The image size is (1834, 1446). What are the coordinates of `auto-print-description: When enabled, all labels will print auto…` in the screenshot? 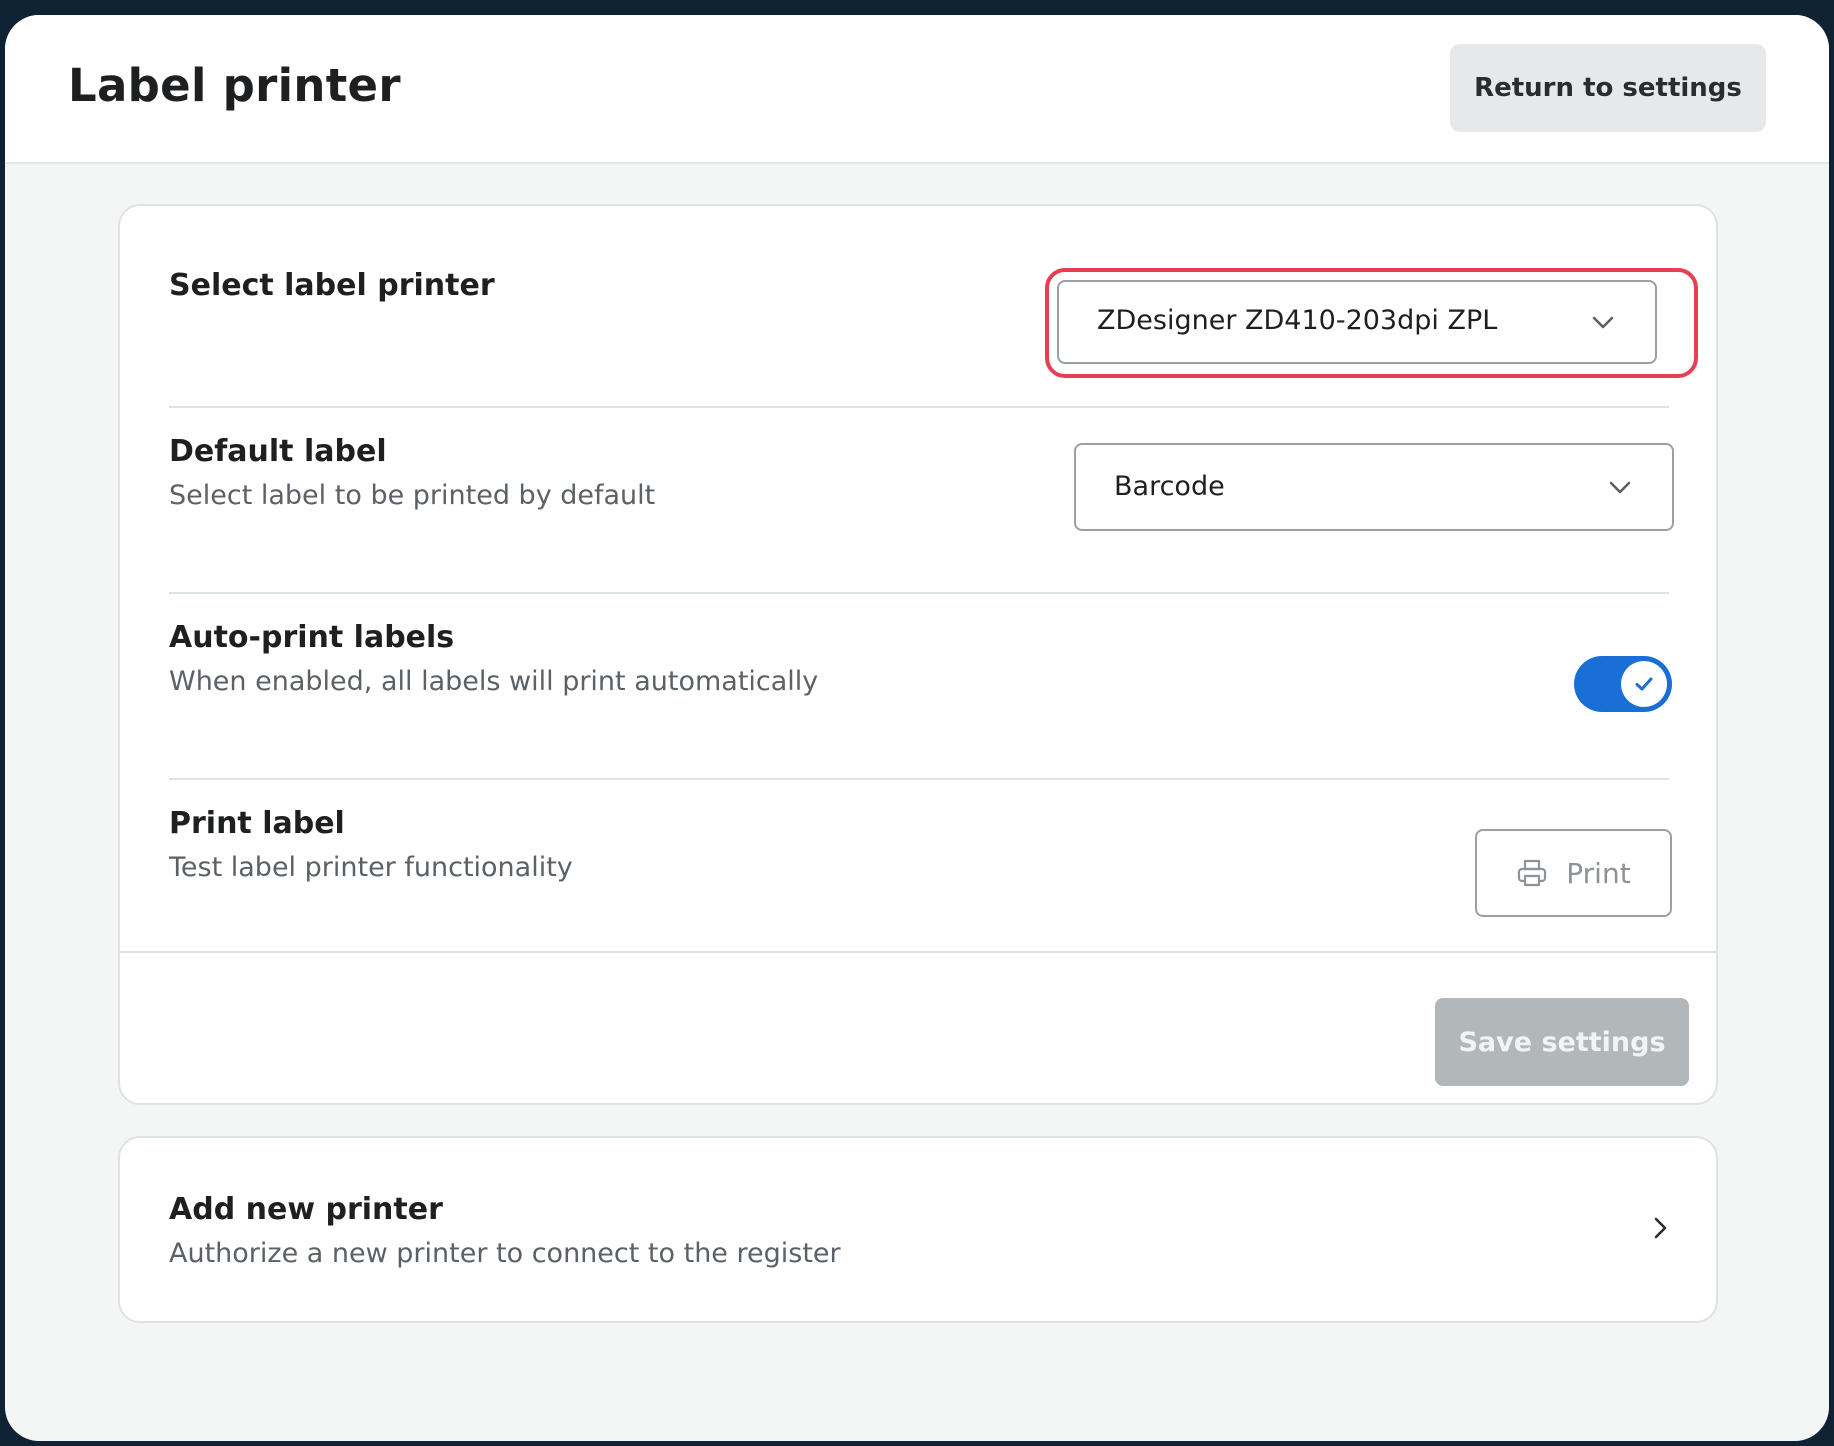 It's located at (494, 681).